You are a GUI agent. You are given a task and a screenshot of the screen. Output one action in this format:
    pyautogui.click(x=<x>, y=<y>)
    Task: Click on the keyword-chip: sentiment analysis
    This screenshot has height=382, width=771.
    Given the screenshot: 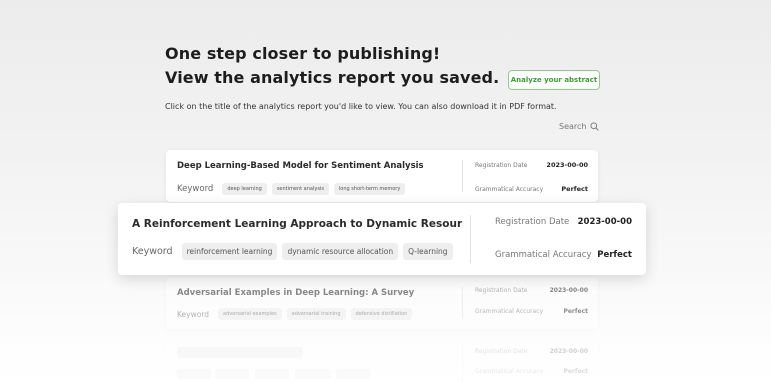 What is the action you would take?
    pyautogui.click(x=300, y=189)
    